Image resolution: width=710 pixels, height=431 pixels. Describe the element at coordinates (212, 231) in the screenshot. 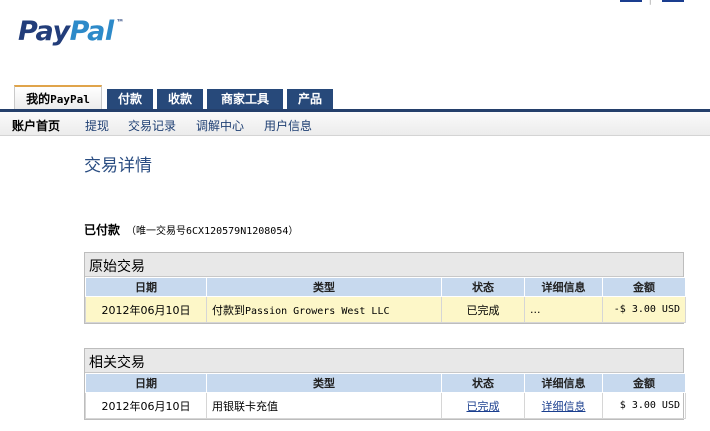

I see `transaction-id: （唯一交易号6CX120579N1208054）` at that location.